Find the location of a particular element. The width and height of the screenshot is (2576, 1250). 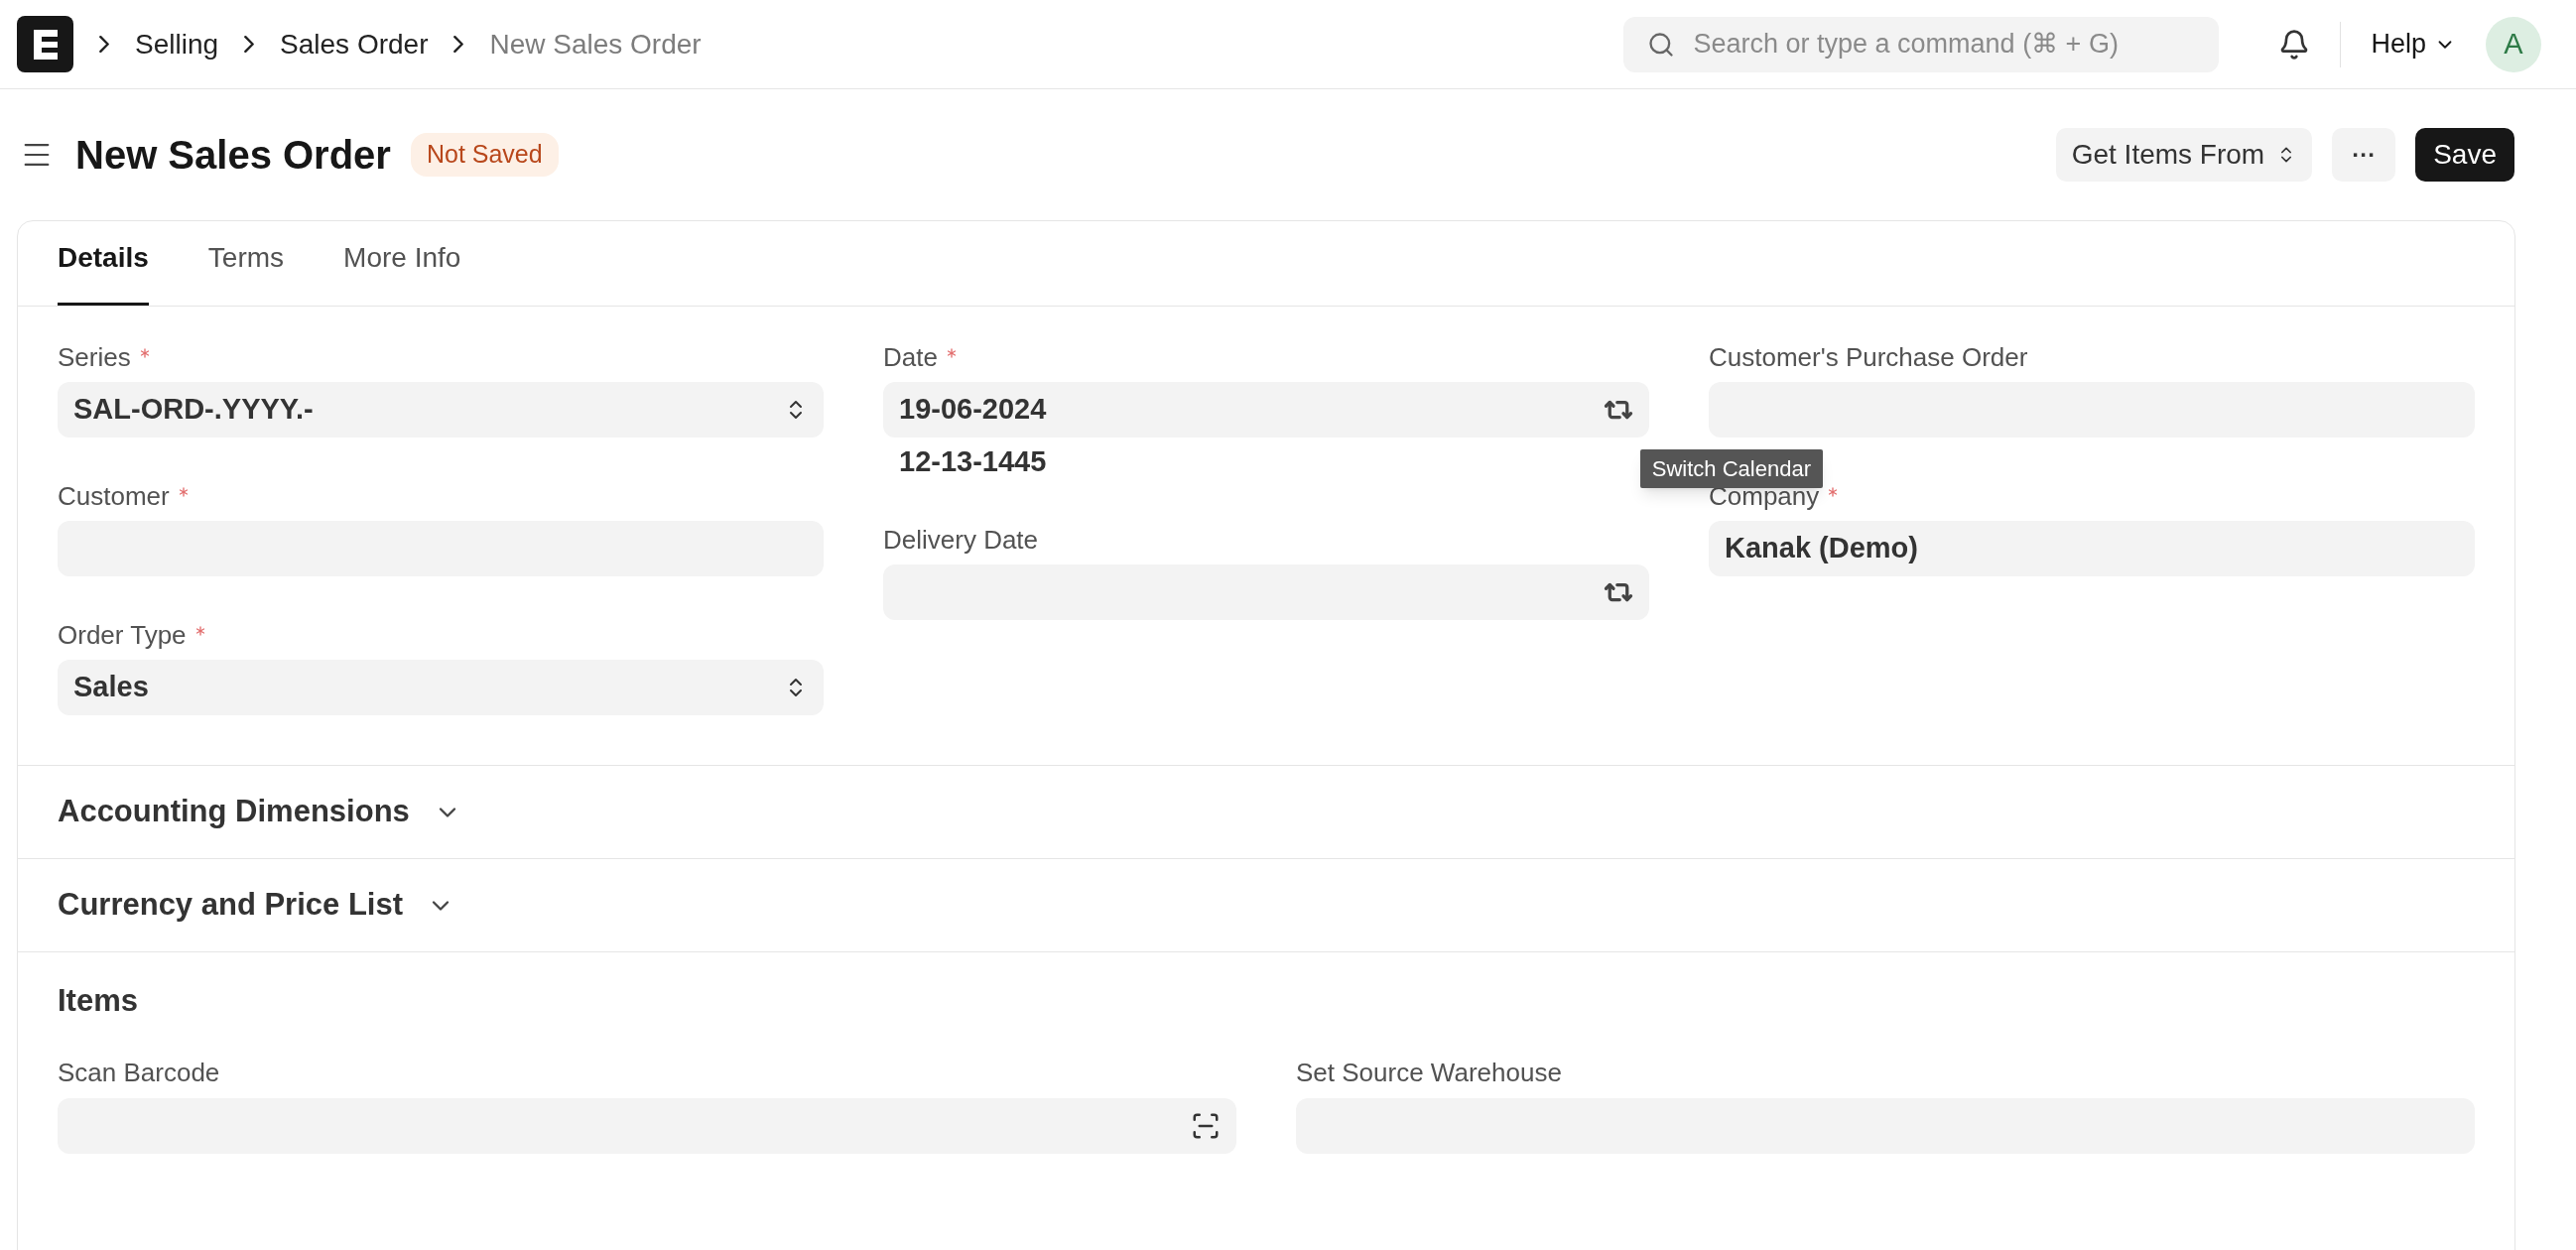

input-field: Kanak (Demo) is located at coordinates (2092, 548).